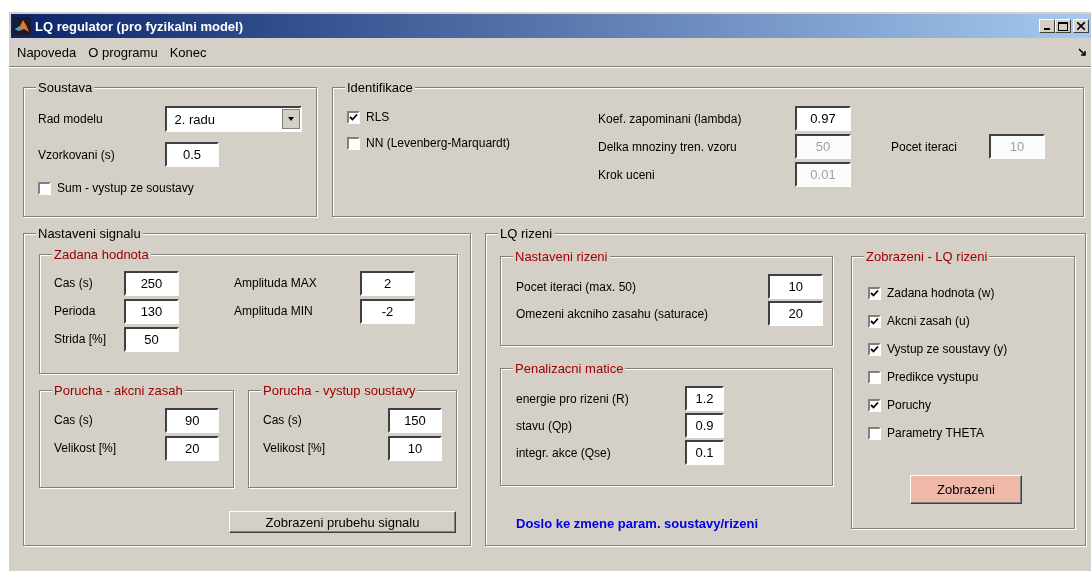  Describe the element at coordinates (704, 452) in the screenshot. I see `input-field: 0.1` at that location.